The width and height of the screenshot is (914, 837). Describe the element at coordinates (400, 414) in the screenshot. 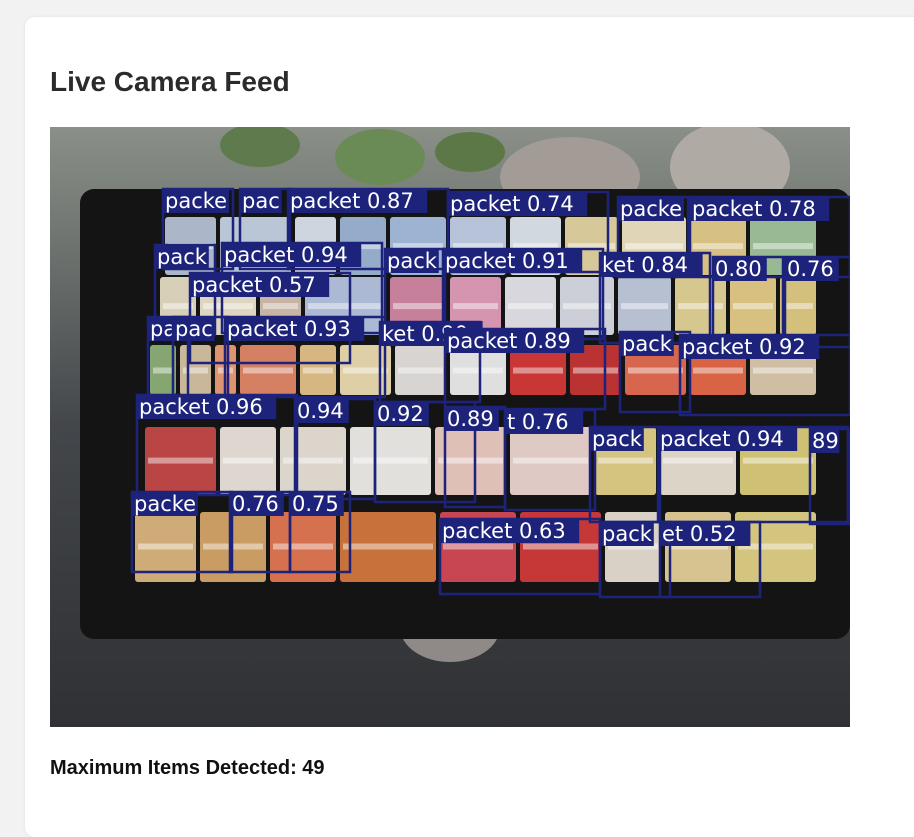

I see `detection-label: 0.92` at that location.